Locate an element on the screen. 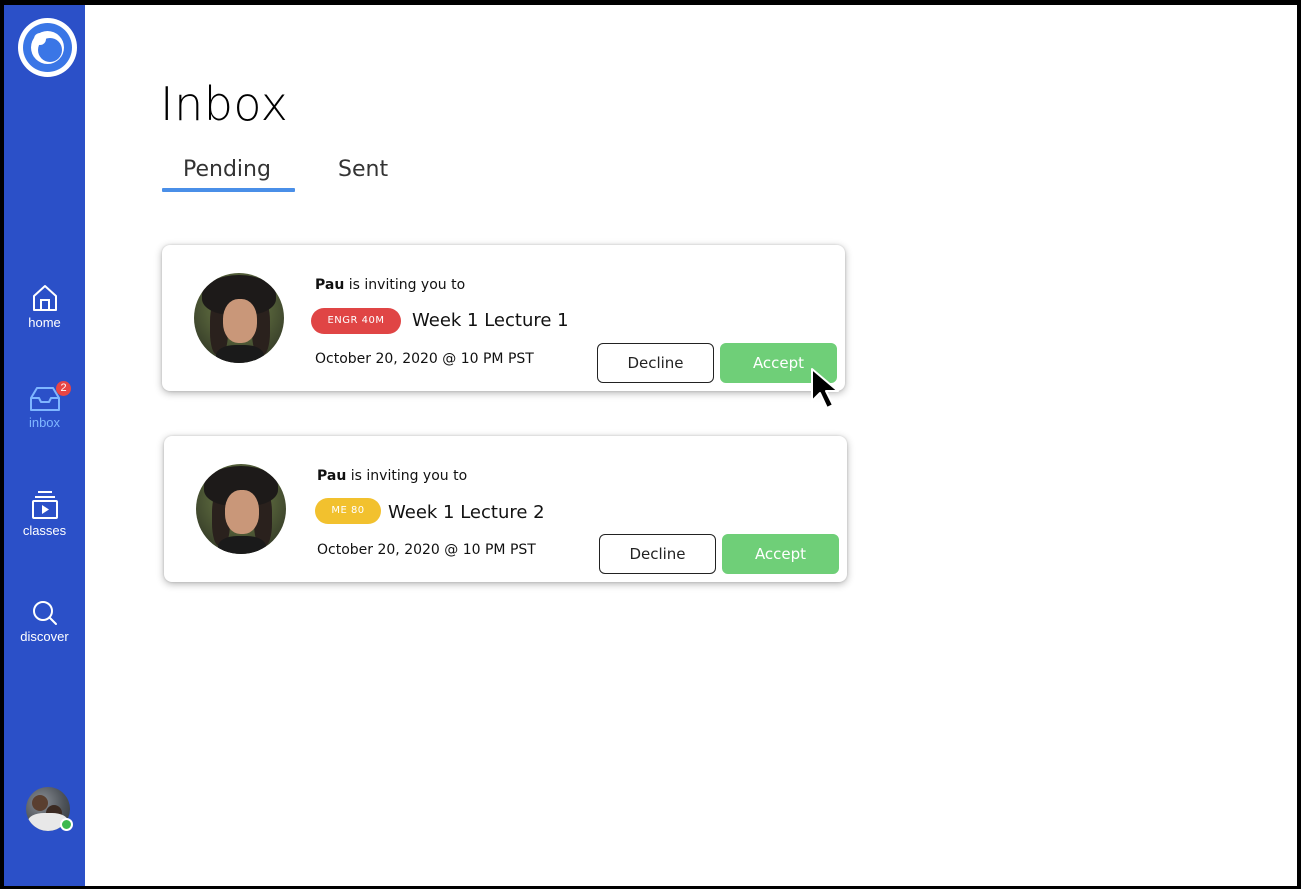  accept-button: Accept is located at coordinates (780, 554).